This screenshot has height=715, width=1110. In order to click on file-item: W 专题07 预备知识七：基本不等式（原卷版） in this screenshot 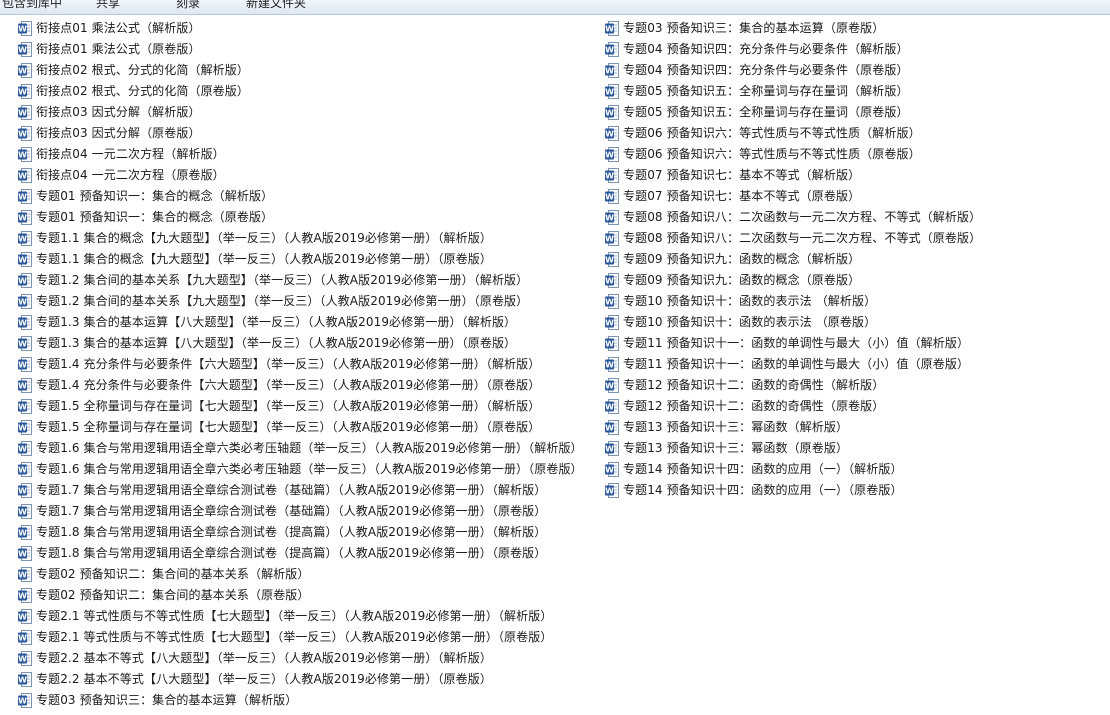, I will do `click(793, 196)`.